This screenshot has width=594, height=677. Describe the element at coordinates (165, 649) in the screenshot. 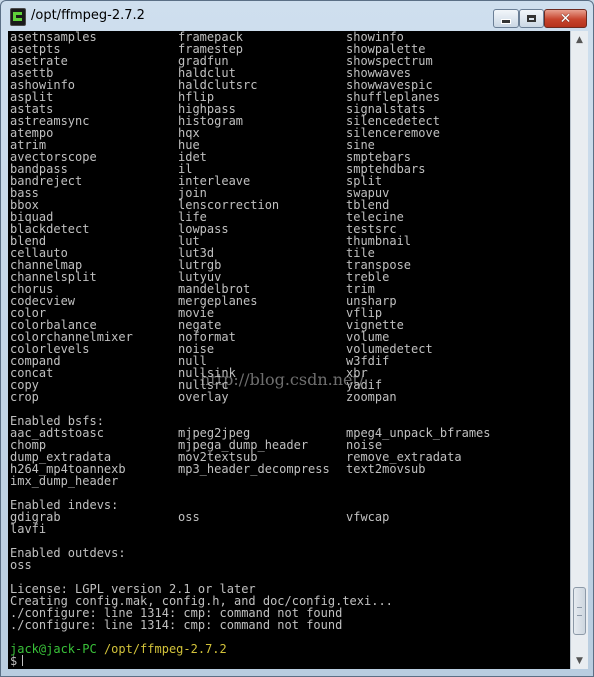

I see `prompt-path: /opt/ffmpeg-2.7.2` at that location.